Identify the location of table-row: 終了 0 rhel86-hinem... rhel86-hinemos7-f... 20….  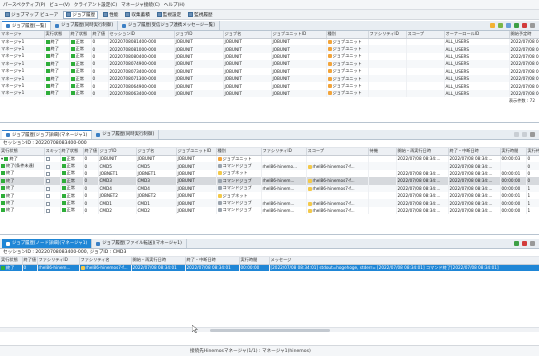
(269, 268).